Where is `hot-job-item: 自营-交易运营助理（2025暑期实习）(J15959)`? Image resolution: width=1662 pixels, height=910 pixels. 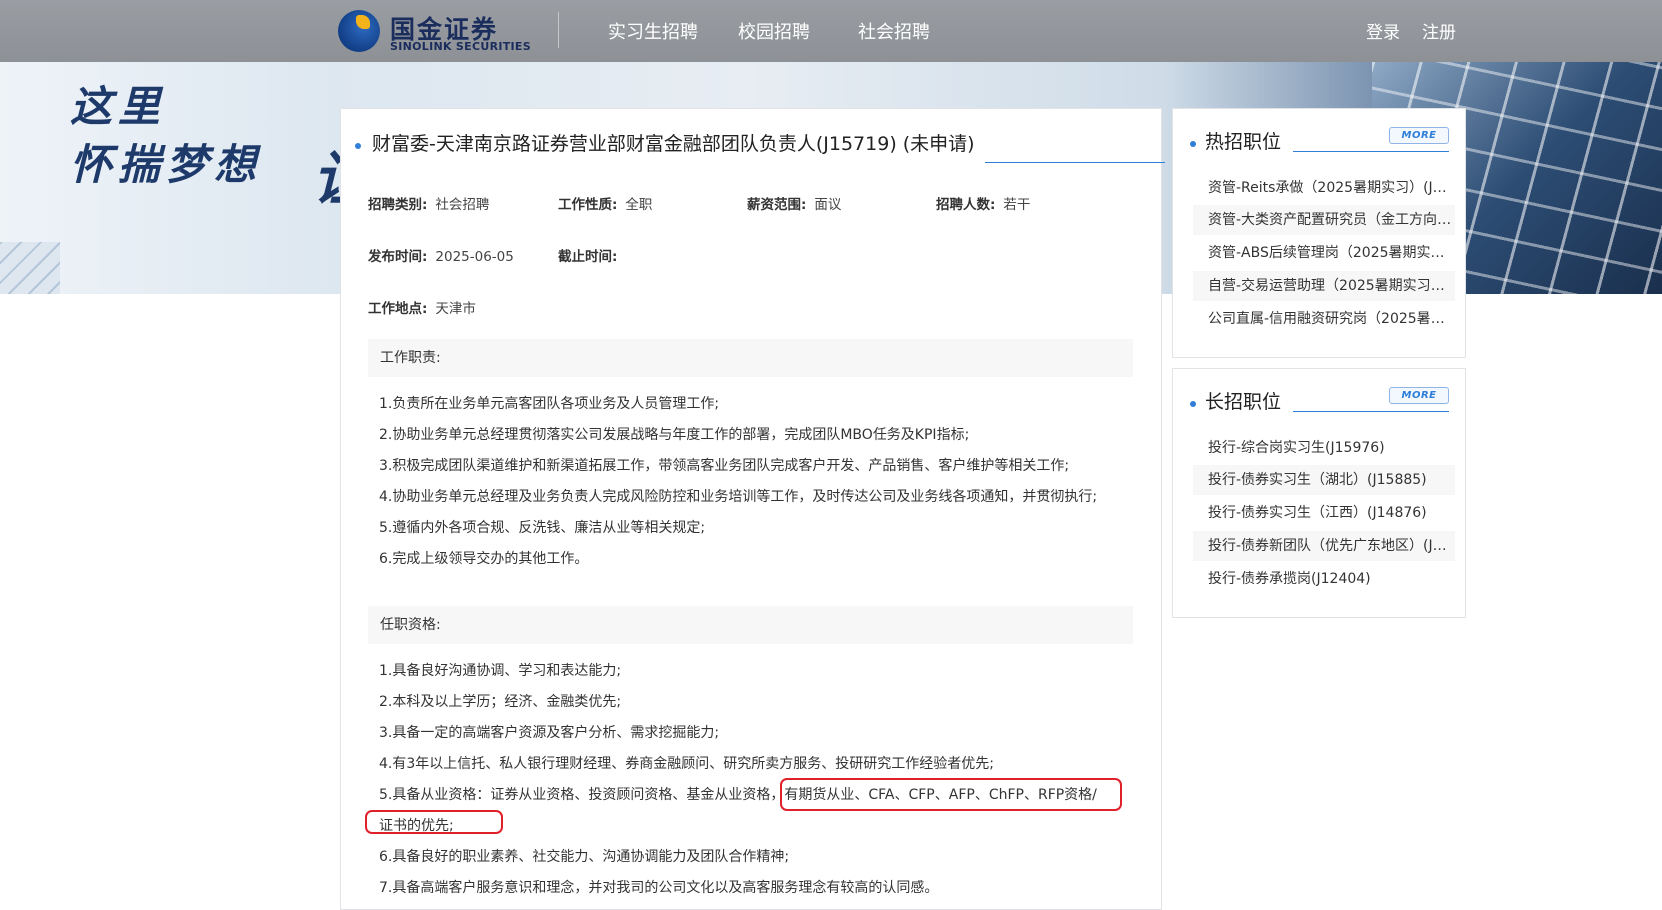 hot-job-item: 自营-交易运营助理（2025暑期实习）(J15959) is located at coordinates (1324, 286).